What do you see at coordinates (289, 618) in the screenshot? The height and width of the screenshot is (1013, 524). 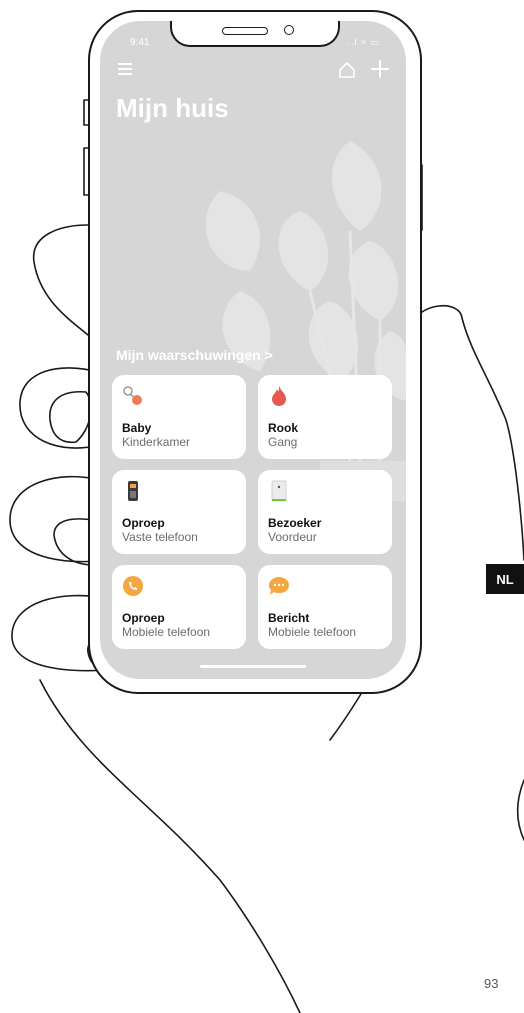 I see `card-title: Bericht` at bounding box center [289, 618].